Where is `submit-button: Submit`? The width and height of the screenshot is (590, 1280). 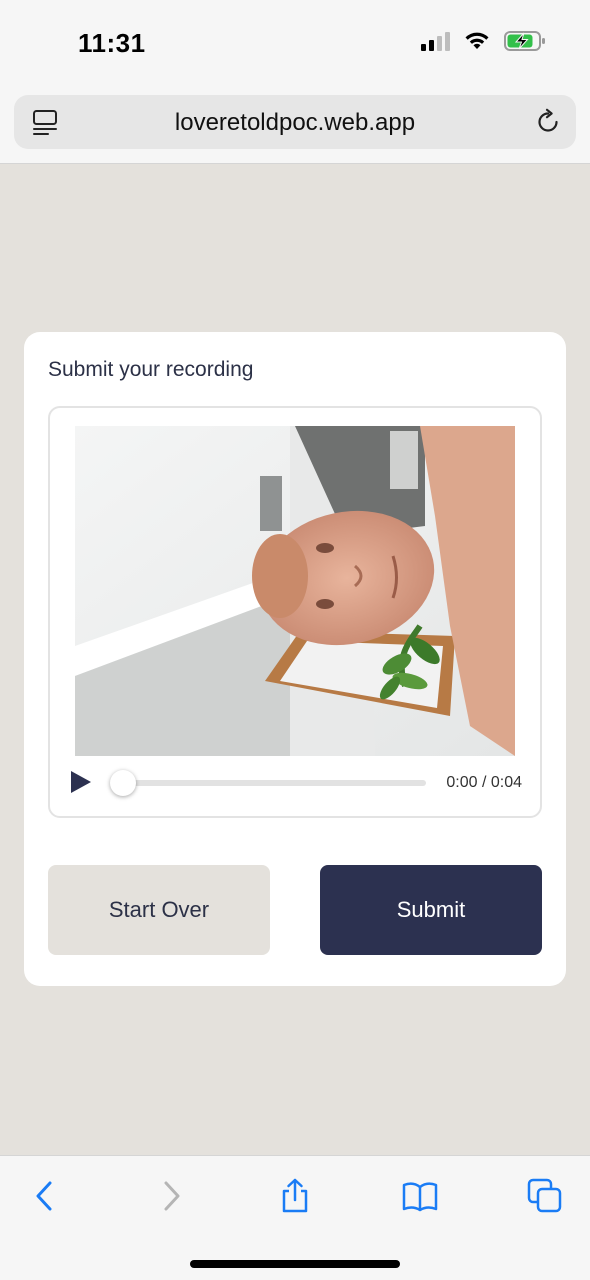
submit-button: Submit is located at coordinates (431, 910).